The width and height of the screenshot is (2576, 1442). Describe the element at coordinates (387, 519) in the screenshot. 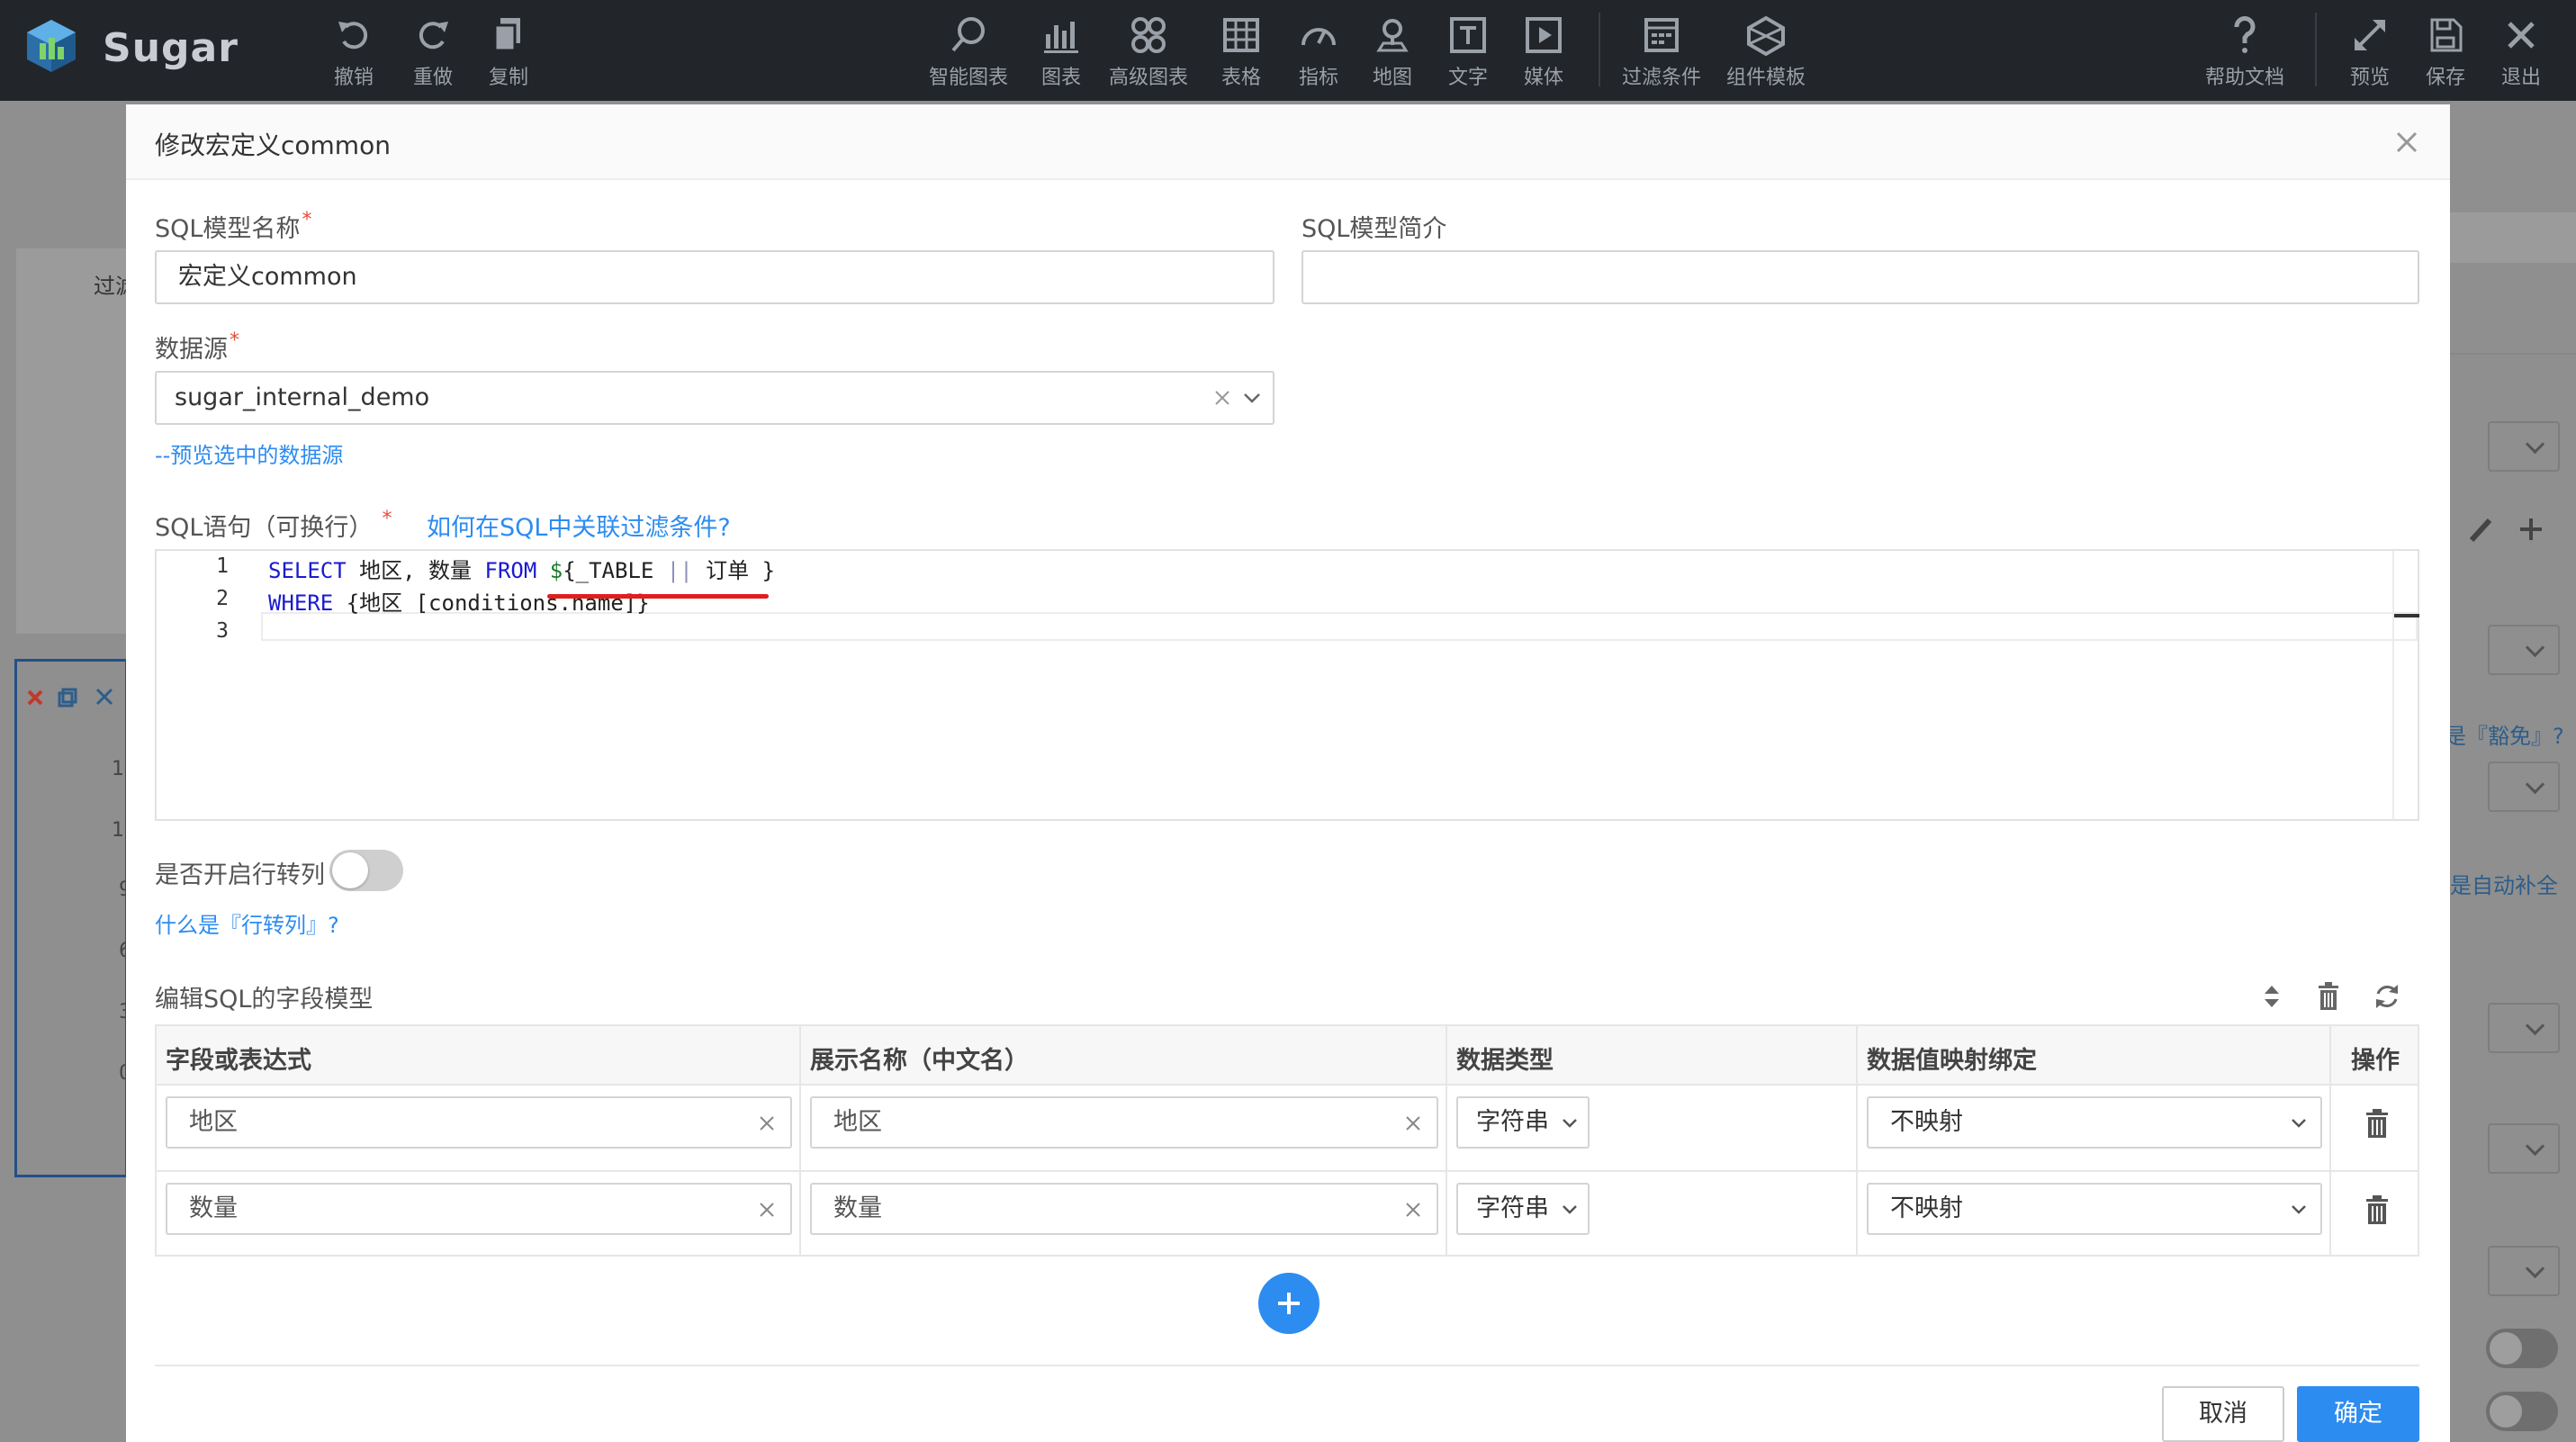

I see `required-mark: *` at that location.